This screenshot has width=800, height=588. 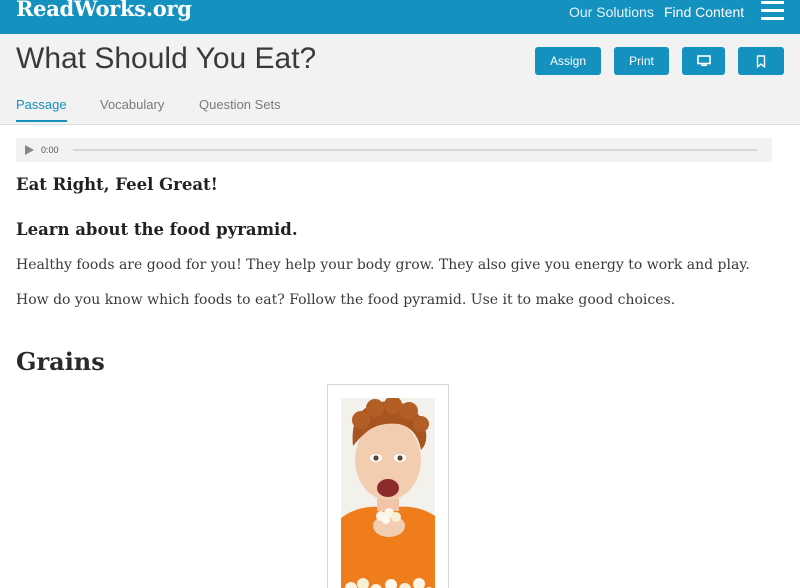 What do you see at coordinates (388, 493) in the screenshot?
I see `boy-eating-popcorn-photo` at bounding box center [388, 493].